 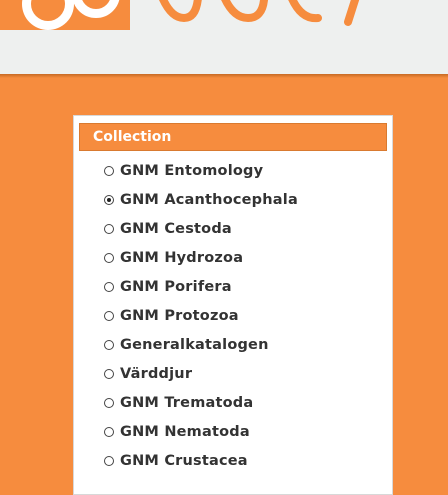 What do you see at coordinates (185, 431) in the screenshot?
I see `option-label: GNM Nematoda` at bounding box center [185, 431].